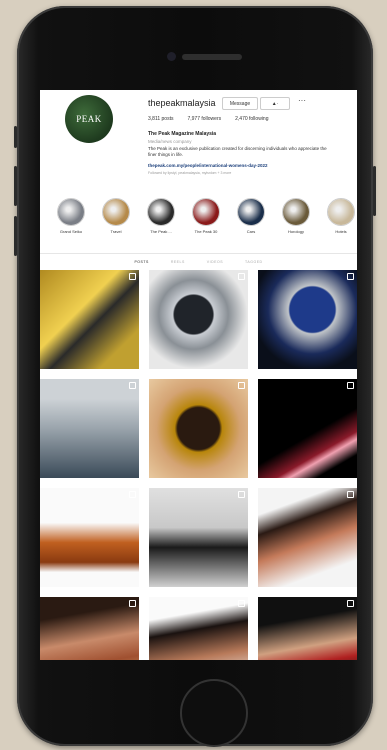 The width and height of the screenshot is (387, 750). I want to click on highlight-label: Travel, so click(116, 231).